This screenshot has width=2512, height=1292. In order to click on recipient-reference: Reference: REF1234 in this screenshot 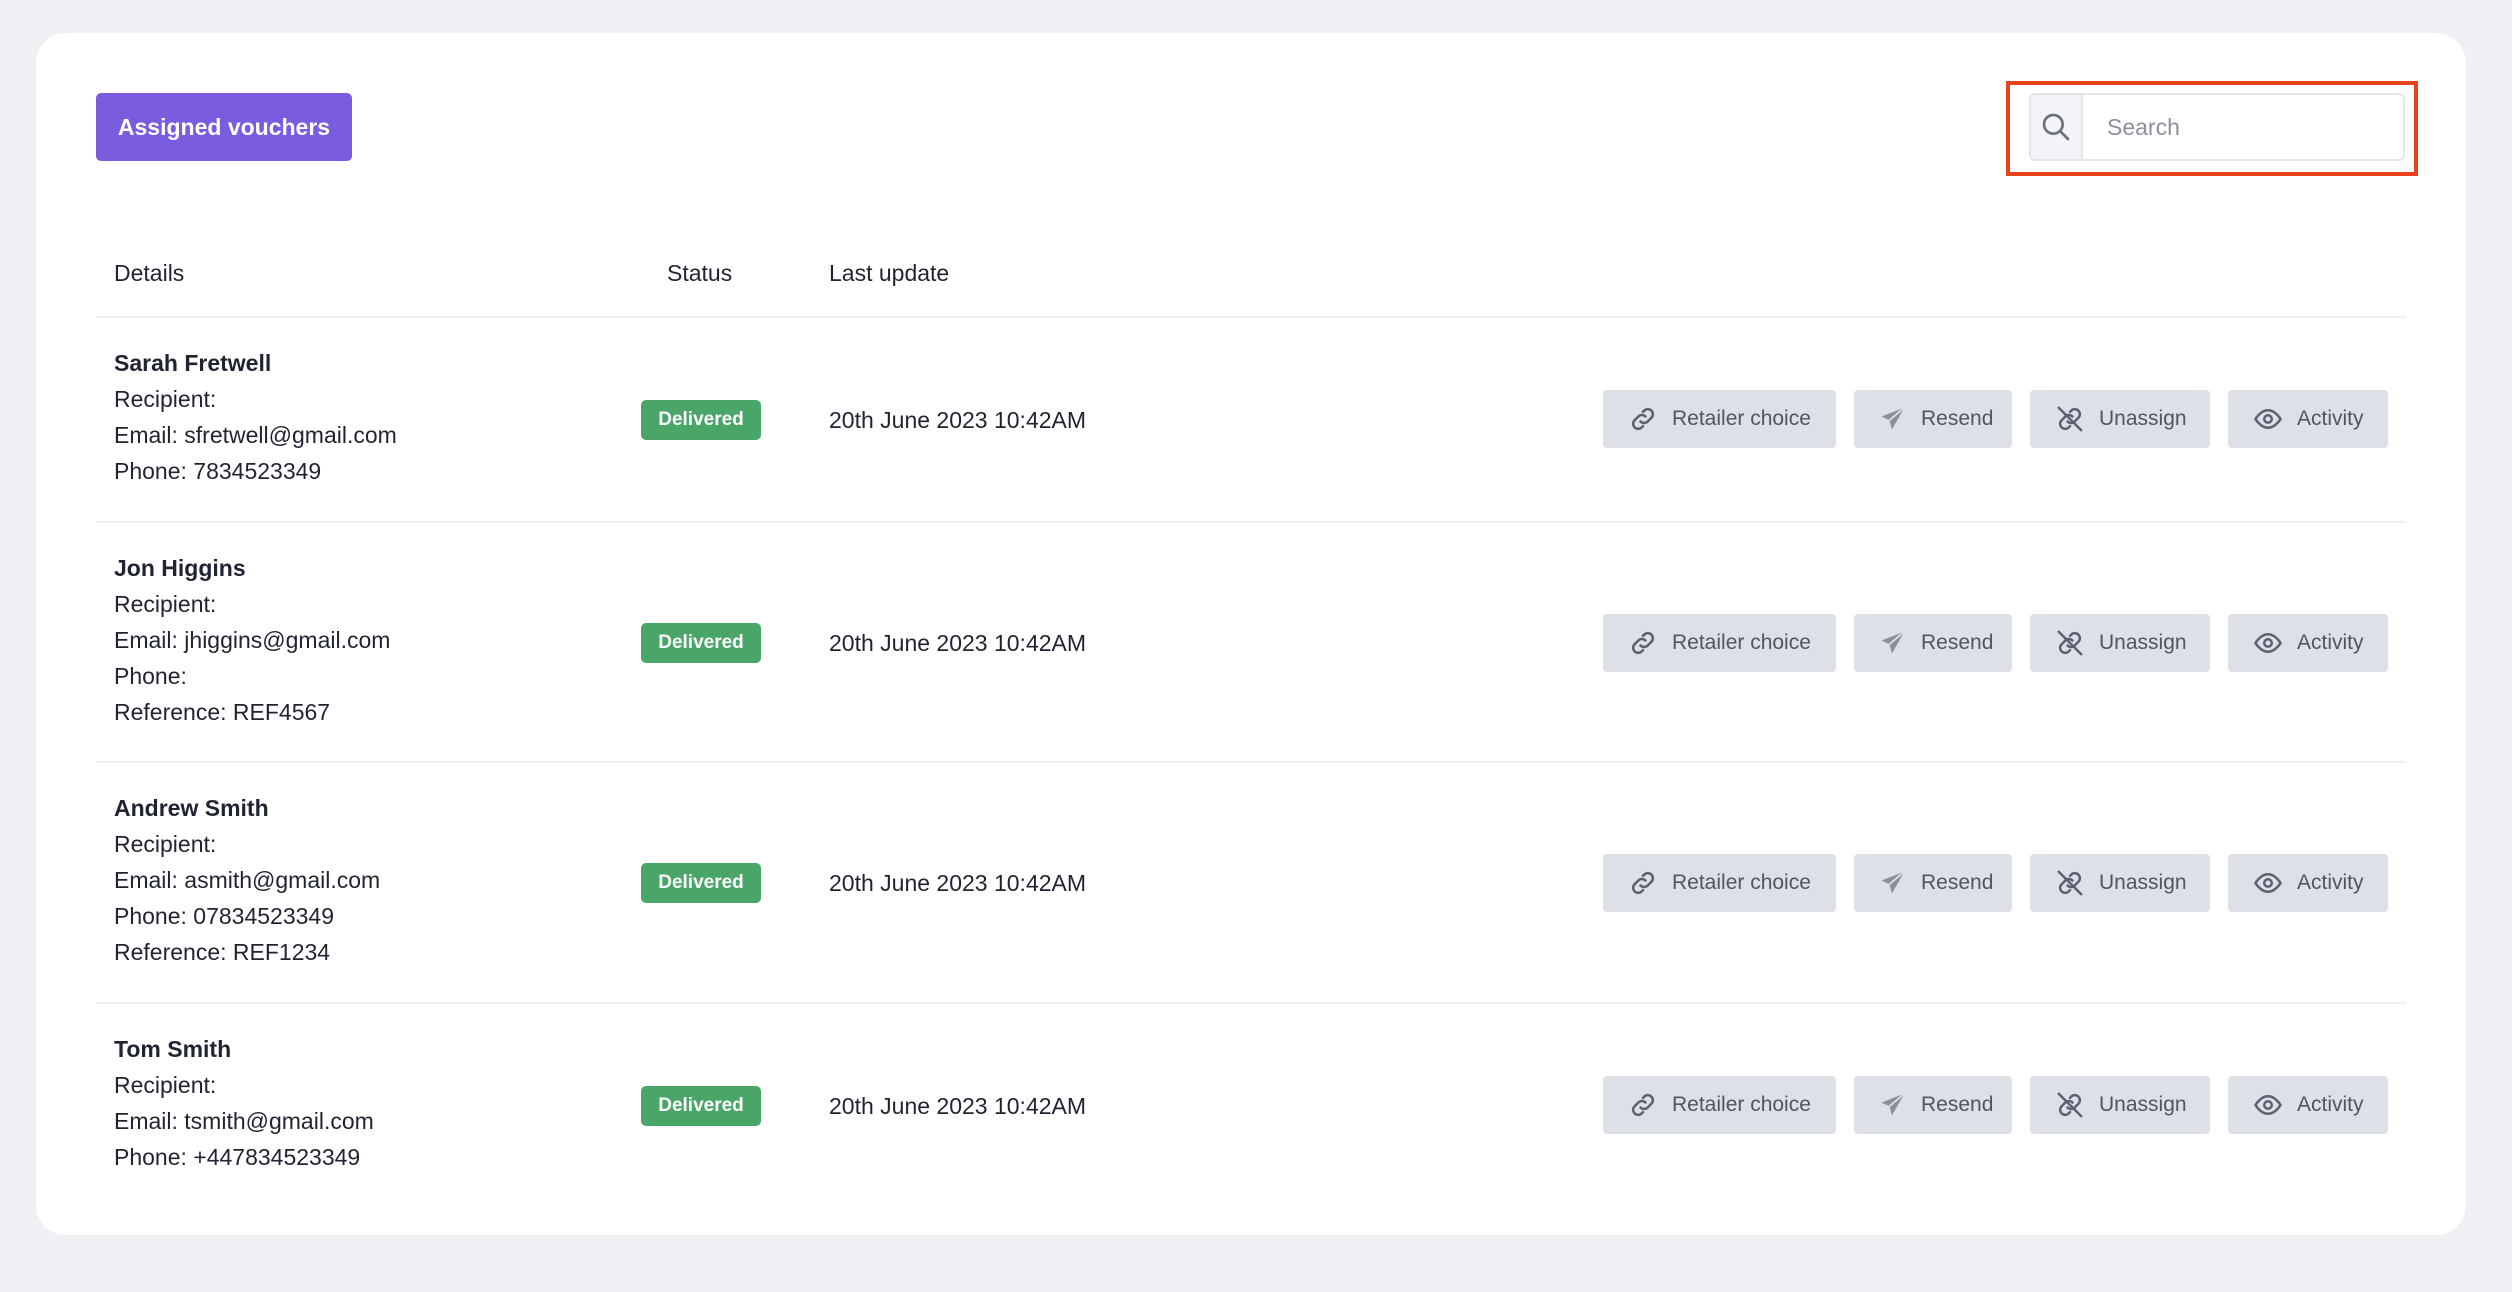, I will do `click(222, 952)`.